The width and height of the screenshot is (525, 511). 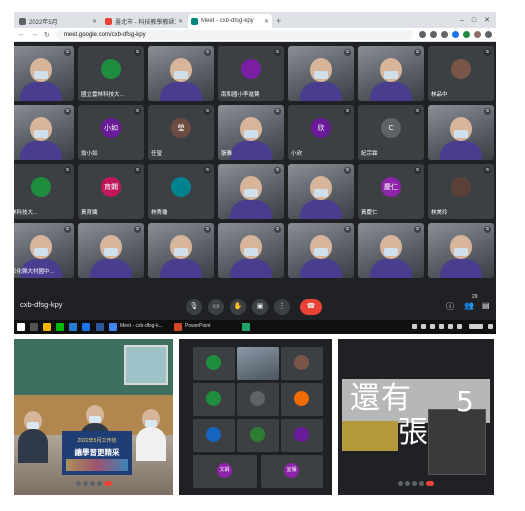 I want to click on participant-tile: 瑩 ⦸ 任瑩, so click(x=181, y=132).